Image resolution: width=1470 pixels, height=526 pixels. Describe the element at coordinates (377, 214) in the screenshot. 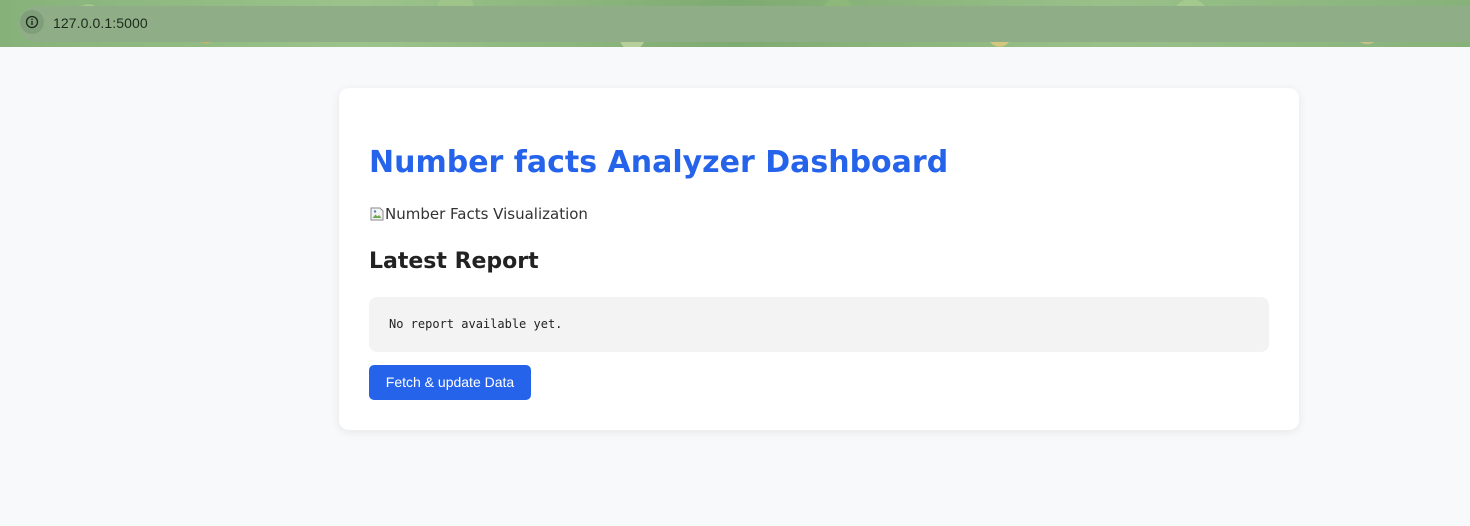

I see `broken-image-icon` at that location.